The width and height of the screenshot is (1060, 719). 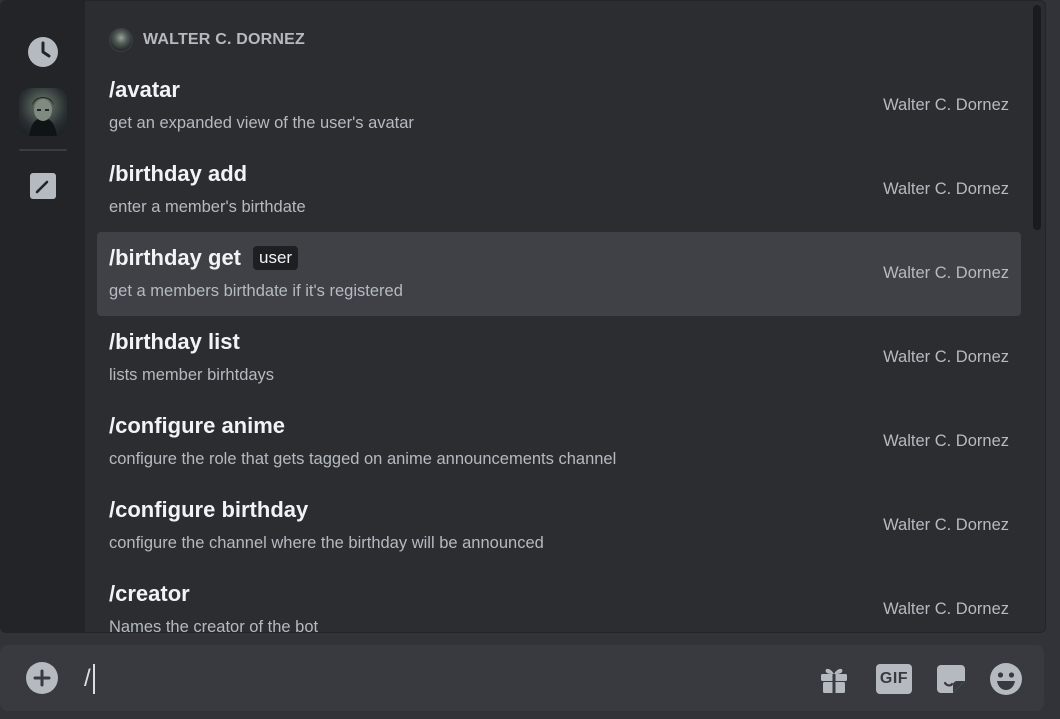 What do you see at coordinates (214, 625) in the screenshot?
I see `command-description: Names the creator of the bot` at bounding box center [214, 625].